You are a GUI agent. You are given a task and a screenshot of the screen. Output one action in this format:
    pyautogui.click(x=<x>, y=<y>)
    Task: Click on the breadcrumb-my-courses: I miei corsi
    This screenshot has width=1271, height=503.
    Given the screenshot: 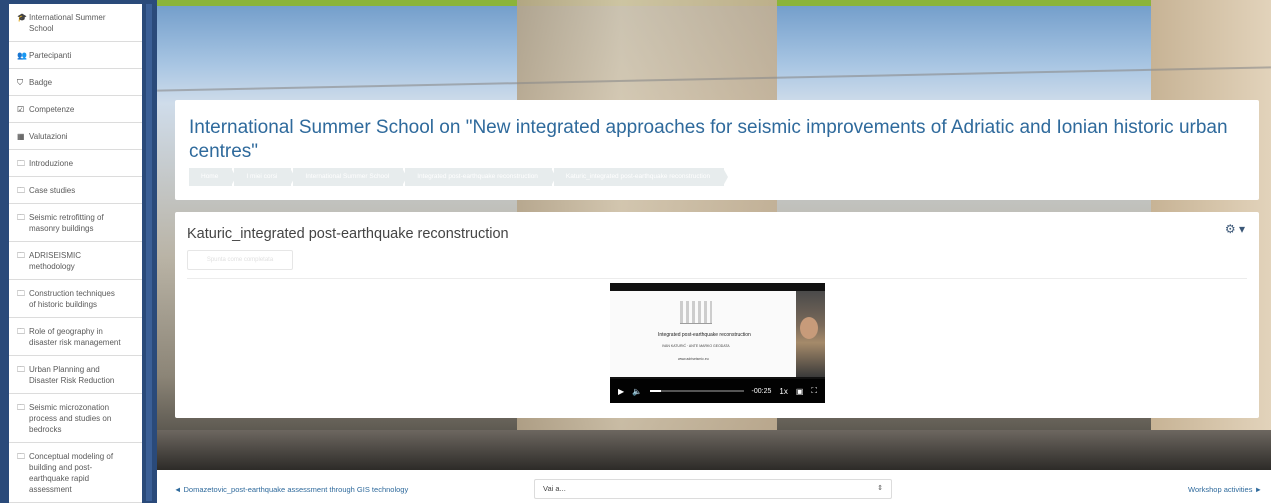 What is the action you would take?
    pyautogui.click(x=265, y=177)
    